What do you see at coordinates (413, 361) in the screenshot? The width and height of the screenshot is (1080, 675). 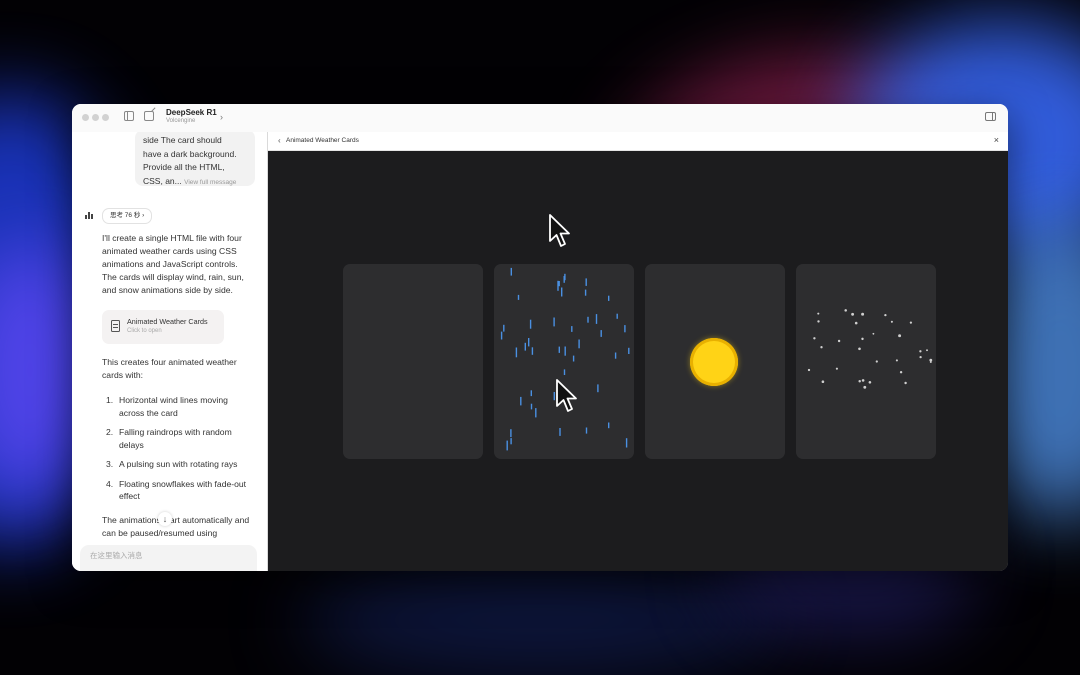 I see `weather-card-wind` at bounding box center [413, 361].